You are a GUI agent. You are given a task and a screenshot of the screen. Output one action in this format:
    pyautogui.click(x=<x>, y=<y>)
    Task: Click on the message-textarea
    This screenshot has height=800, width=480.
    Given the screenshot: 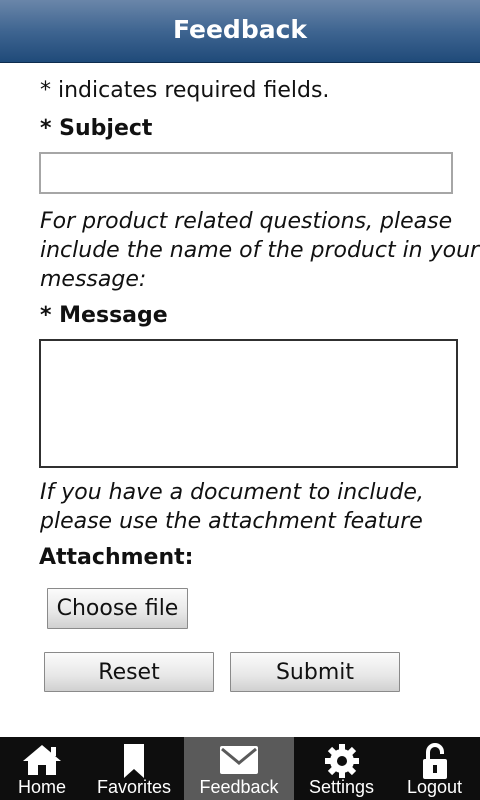 What is the action you would take?
    pyautogui.click(x=248, y=403)
    